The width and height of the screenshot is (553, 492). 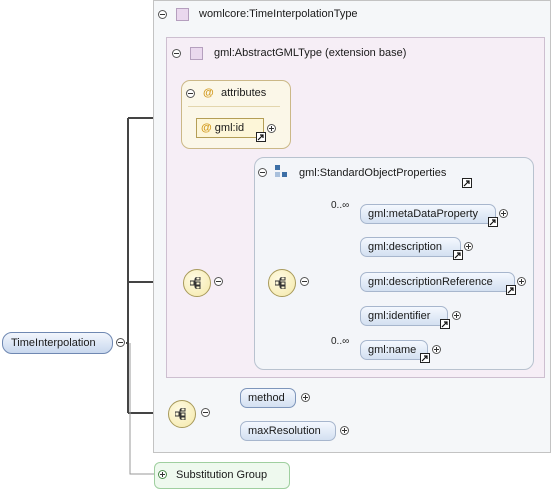 I want to click on element-gml-identifier: gml:identifier, so click(x=404, y=316).